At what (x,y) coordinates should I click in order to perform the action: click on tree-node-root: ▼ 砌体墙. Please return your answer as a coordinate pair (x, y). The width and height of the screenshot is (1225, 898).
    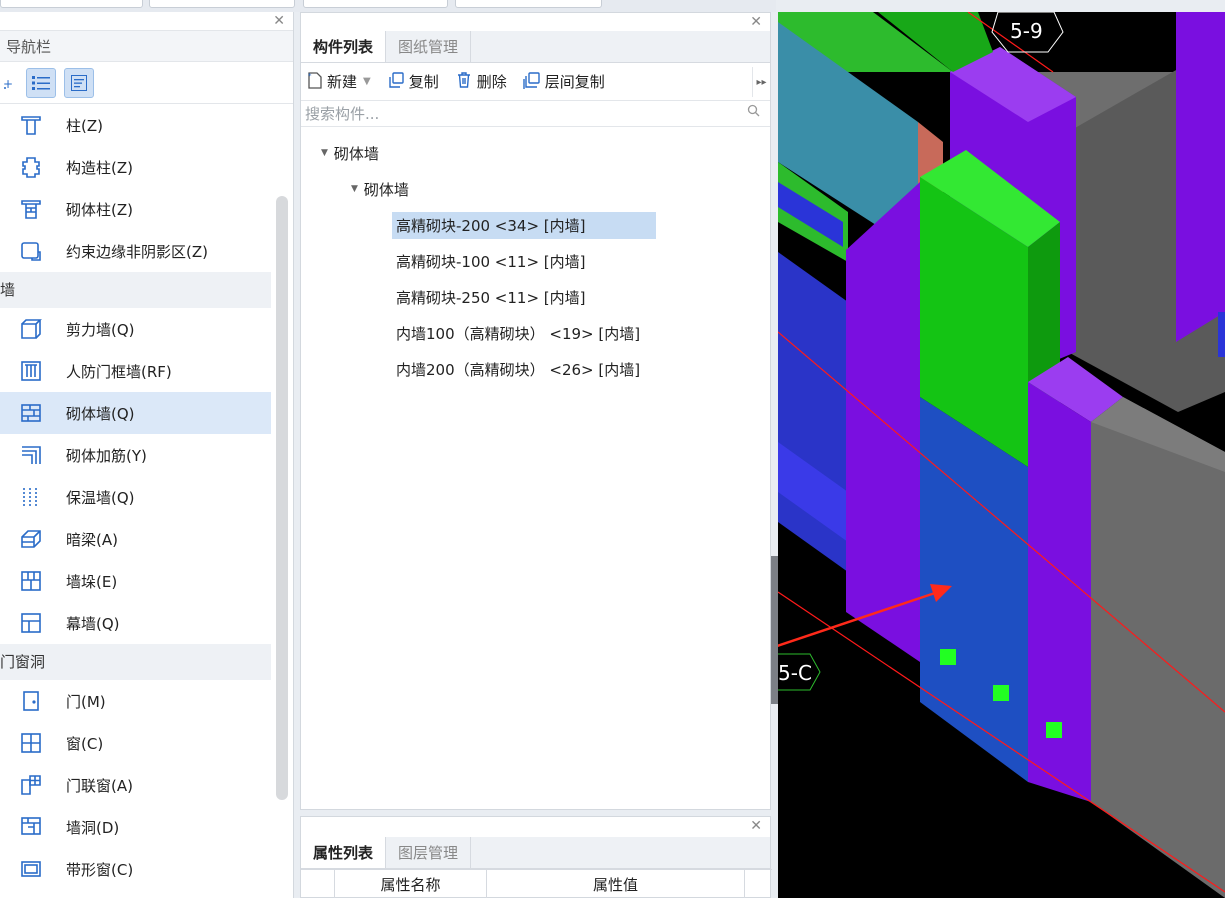
    Looking at the image, I should click on (535, 153).